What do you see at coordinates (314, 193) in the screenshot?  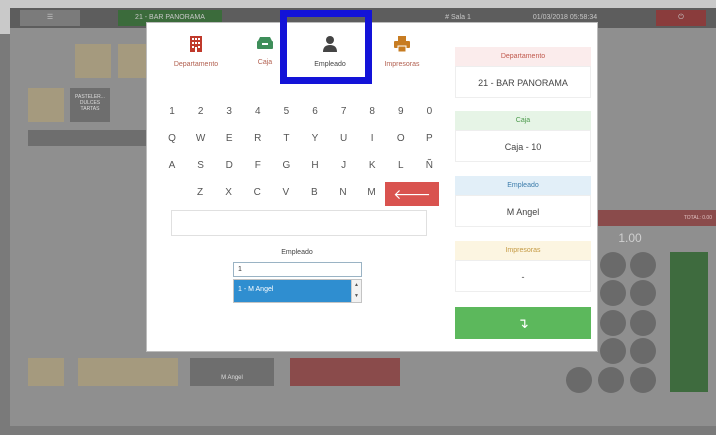 I see `key-button: B` at bounding box center [314, 193].